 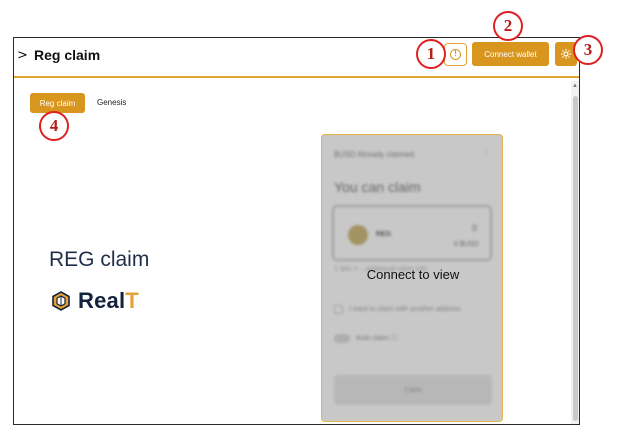 I want to click on annotation-marker-4: 4, so click(x=54, y=126).